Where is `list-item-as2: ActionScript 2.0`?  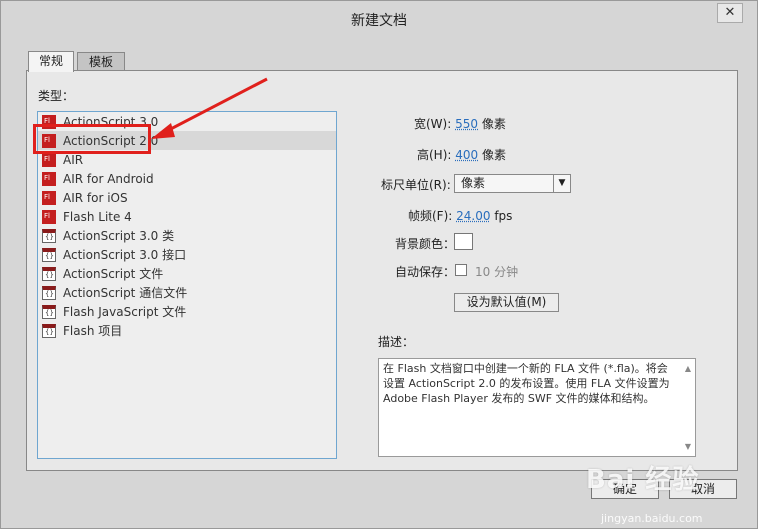 list-item-as2: ActionScript 2.0 is located at coordinates (187, 140).